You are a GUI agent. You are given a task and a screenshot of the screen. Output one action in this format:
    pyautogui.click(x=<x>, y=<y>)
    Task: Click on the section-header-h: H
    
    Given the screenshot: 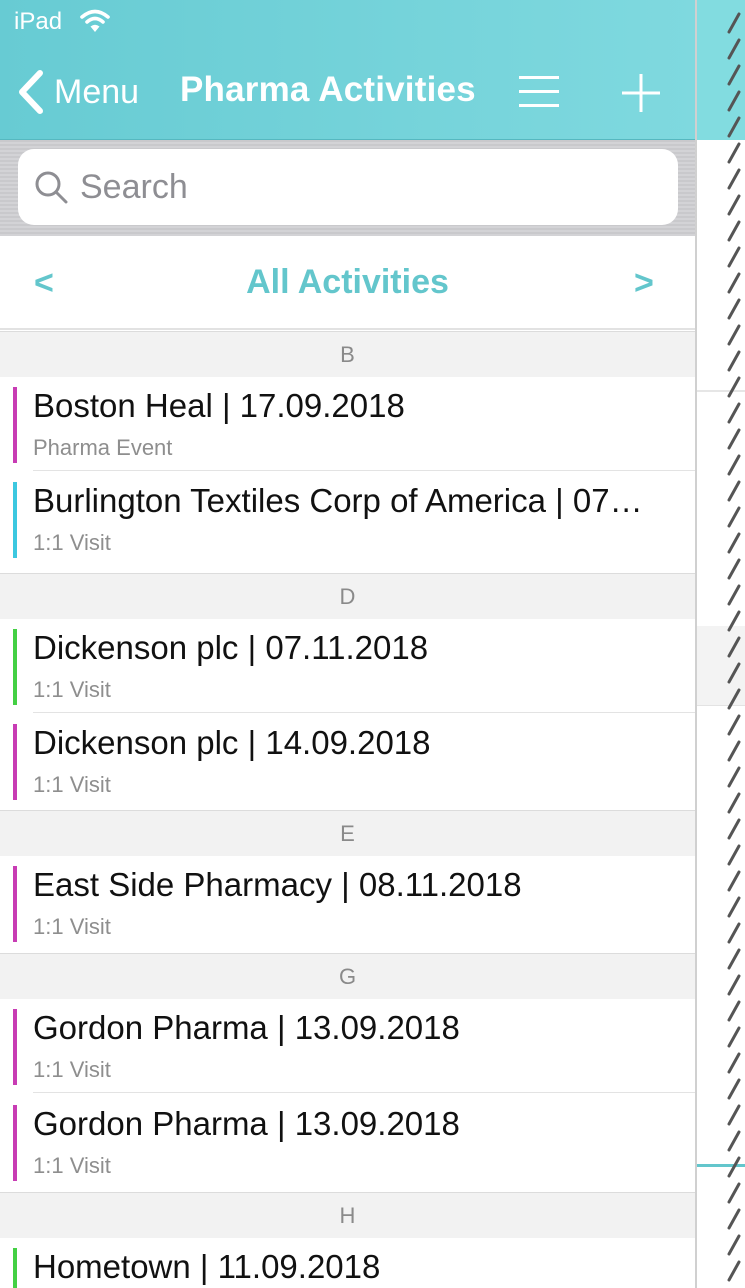 What is the action you would take?
    pyautogui.click(x=347, y=1215)
    